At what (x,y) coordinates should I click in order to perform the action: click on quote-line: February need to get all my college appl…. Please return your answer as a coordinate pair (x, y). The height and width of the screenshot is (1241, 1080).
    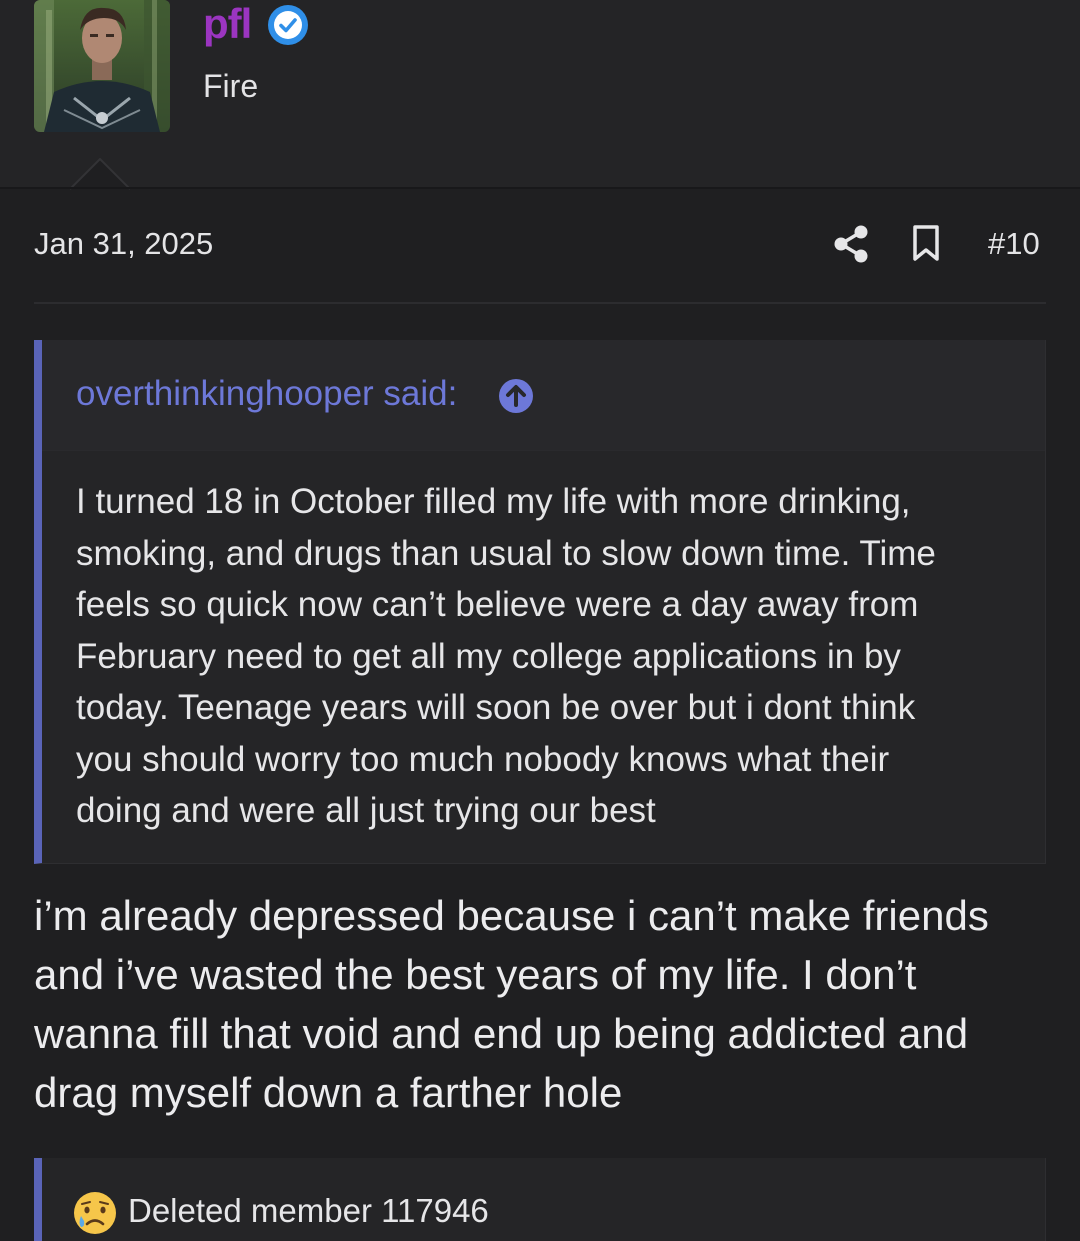
    Looking at the image, I should click on (488, 656).